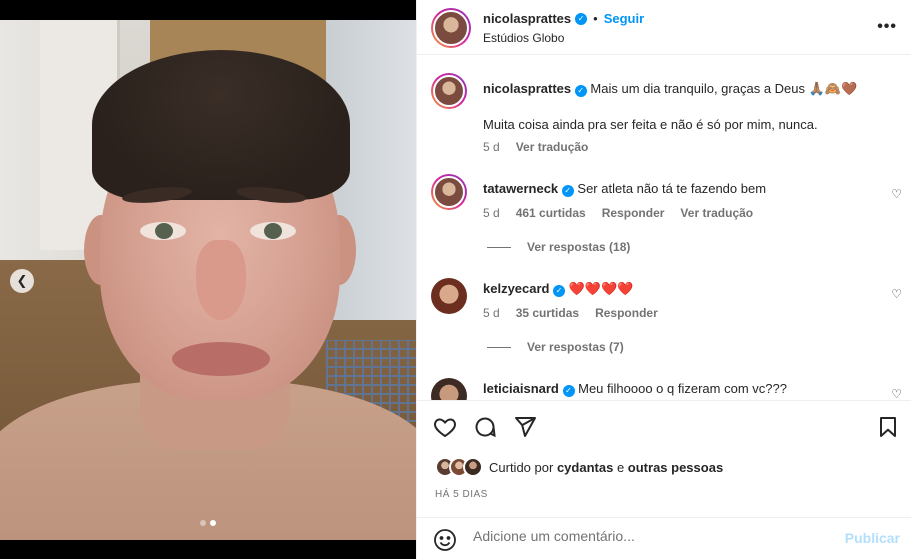 The image size is (911, 559). I want to click on liker-avatar, so click(473, 467).